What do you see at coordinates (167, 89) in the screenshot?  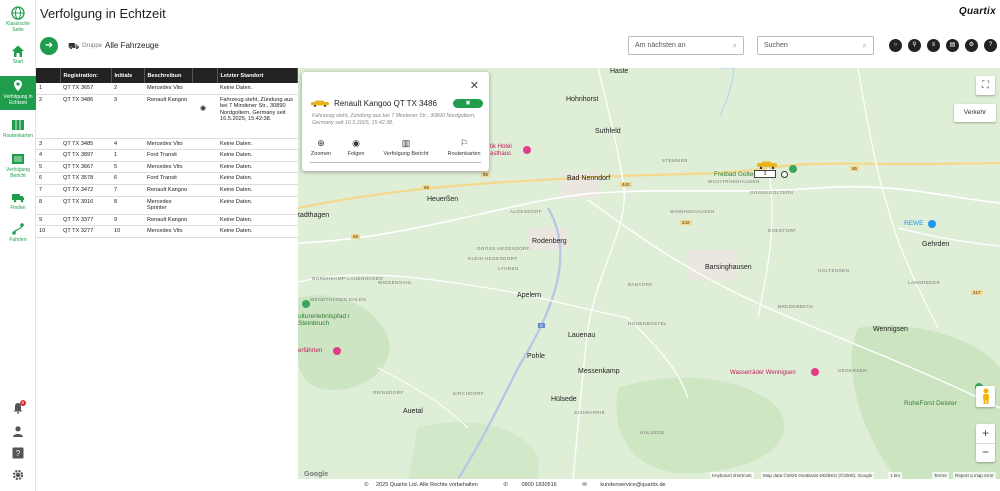 I see `table-row: 1 QT TX 3657 2 Mercedes Vito Keine Daten.` at bounding box center [167, 89].